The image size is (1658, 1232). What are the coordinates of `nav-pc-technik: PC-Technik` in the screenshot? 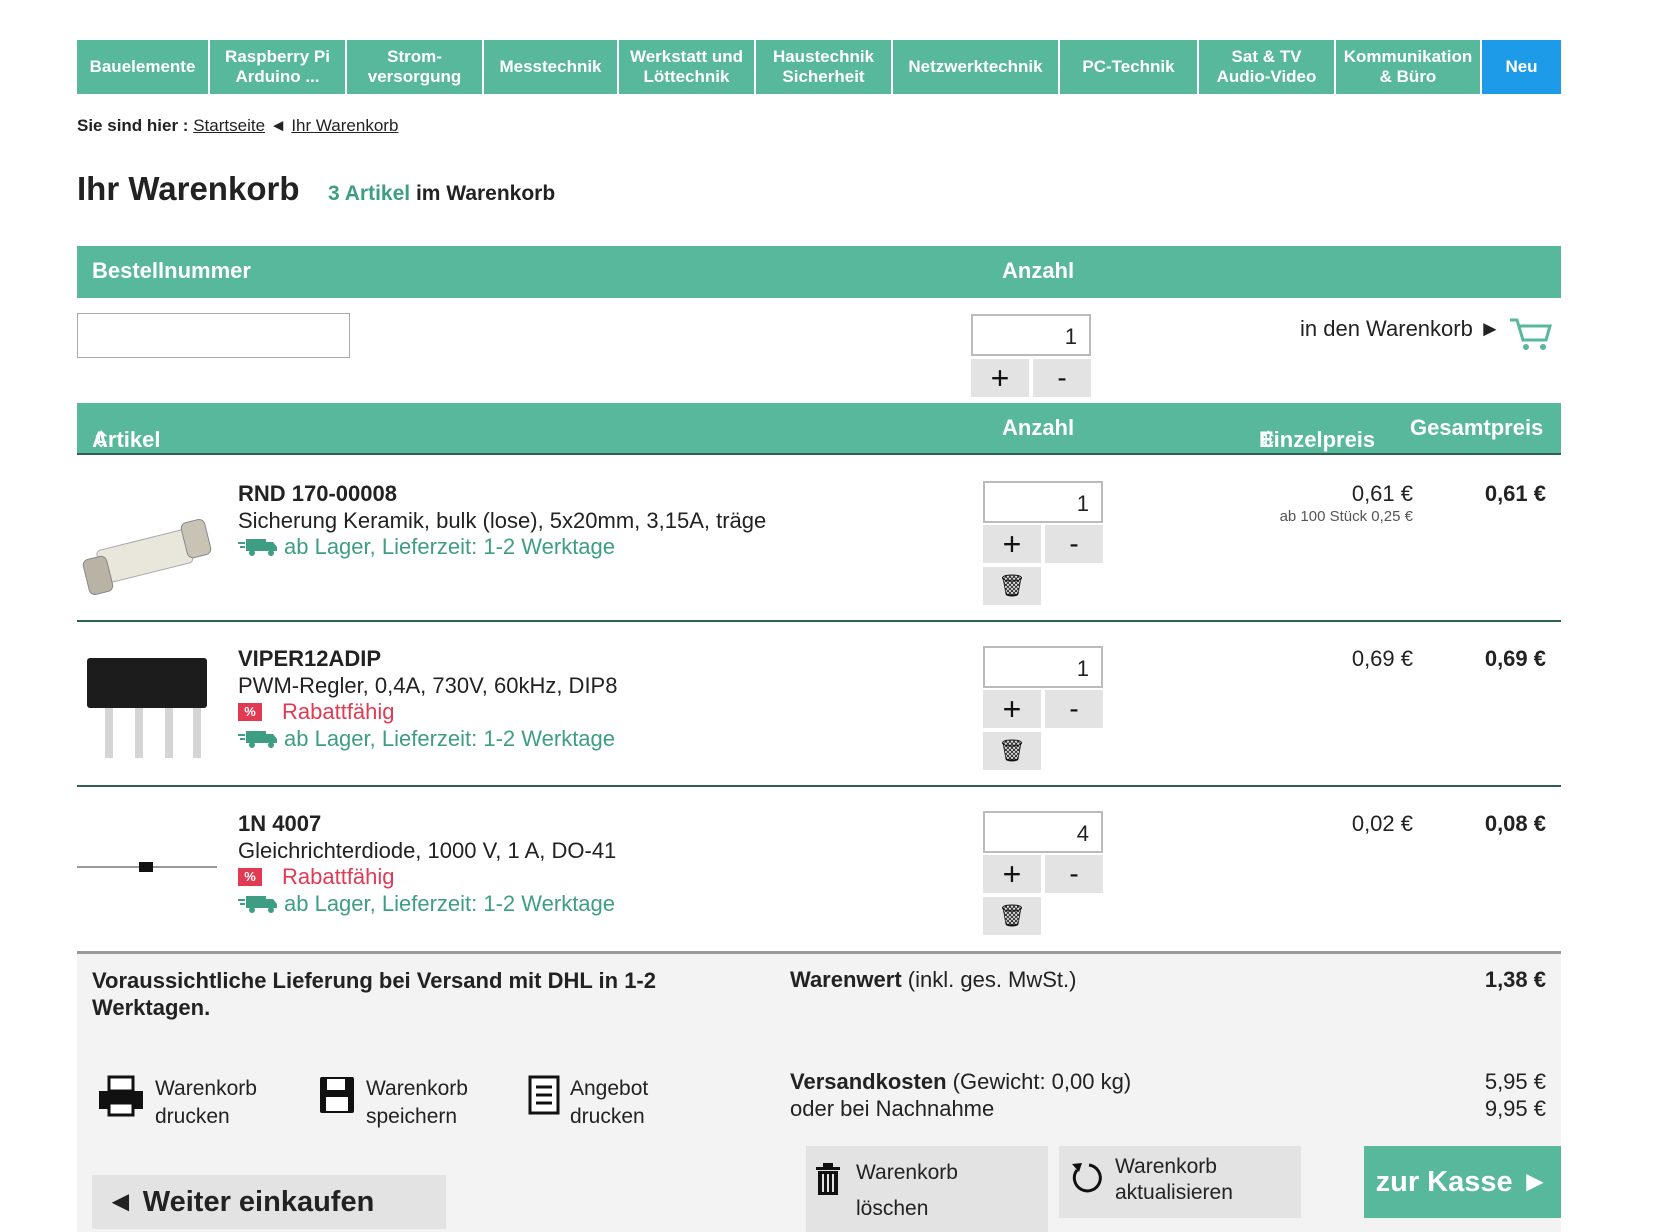 It's located at (1129, 67).